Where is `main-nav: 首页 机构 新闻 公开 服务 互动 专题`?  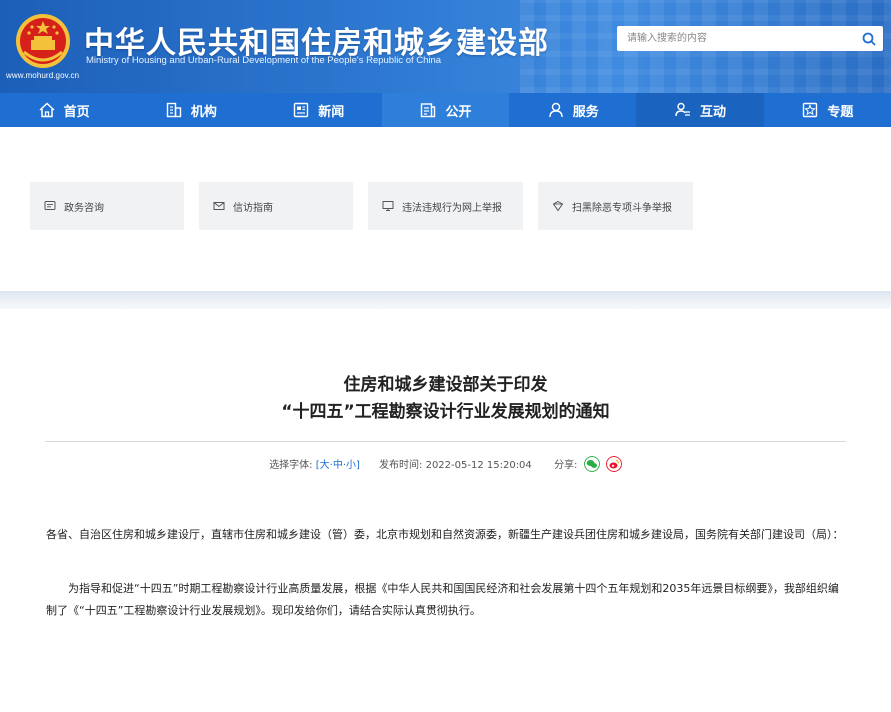
main-nav: 首页 机构 新闻 公开 服务 互动 专题 is located at coordinates (445, 110).